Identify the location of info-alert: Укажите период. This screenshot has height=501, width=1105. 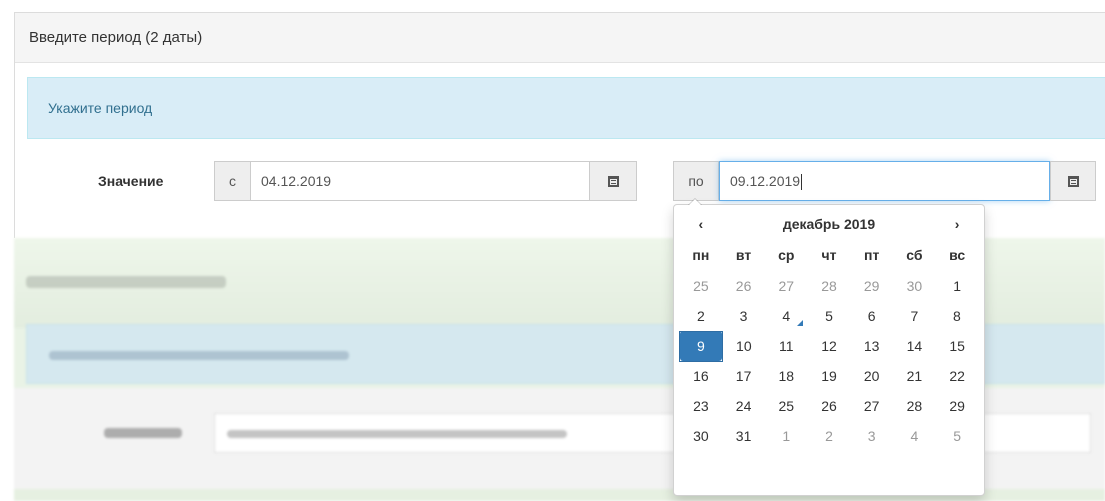
(566, 108).